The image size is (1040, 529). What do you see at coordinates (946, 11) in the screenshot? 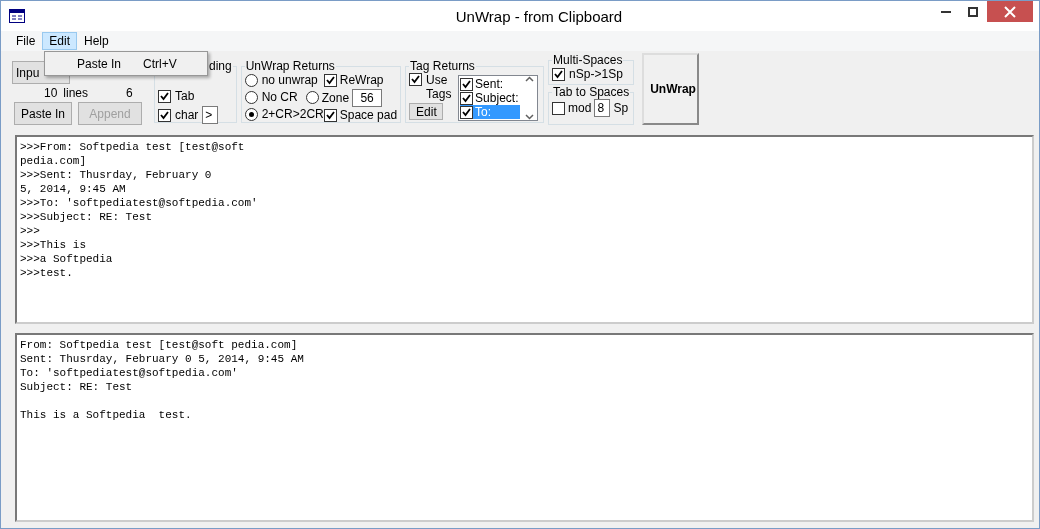
I see `minimize-icon` at bounding box center [946, 11].